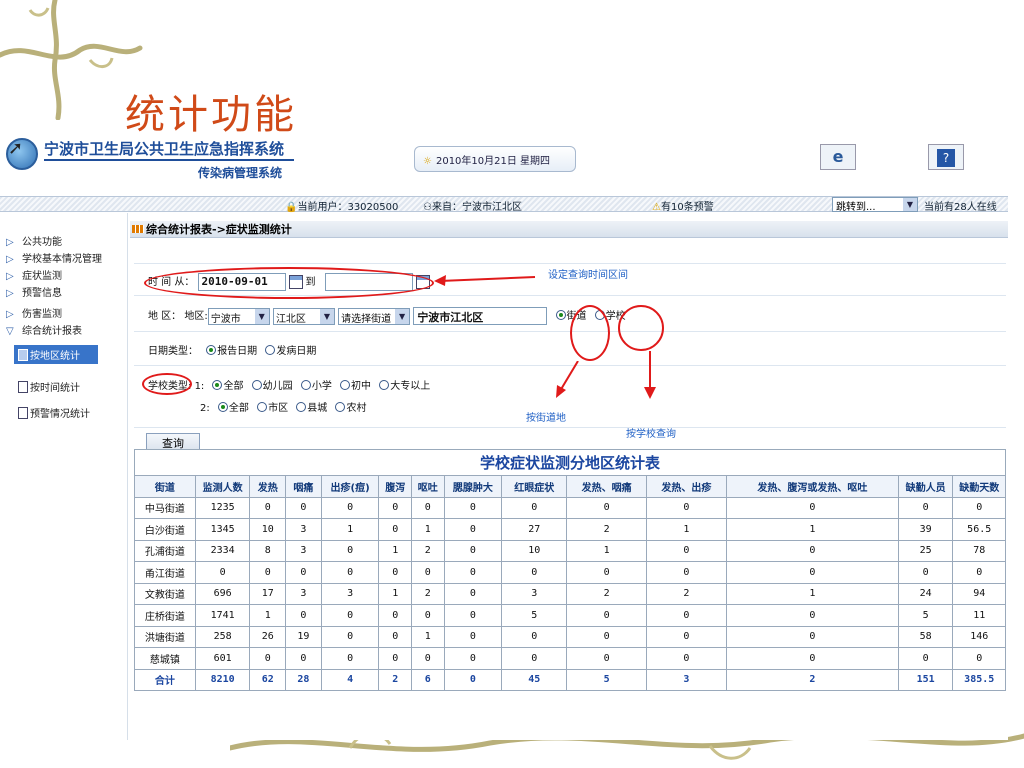 The width and height of the screenshot is (1024, 768). I want to click on table-row: 白沙街道 1345 10 3 1 0 1 0 27 2 1 1 39 56.5, so click(570, 529).